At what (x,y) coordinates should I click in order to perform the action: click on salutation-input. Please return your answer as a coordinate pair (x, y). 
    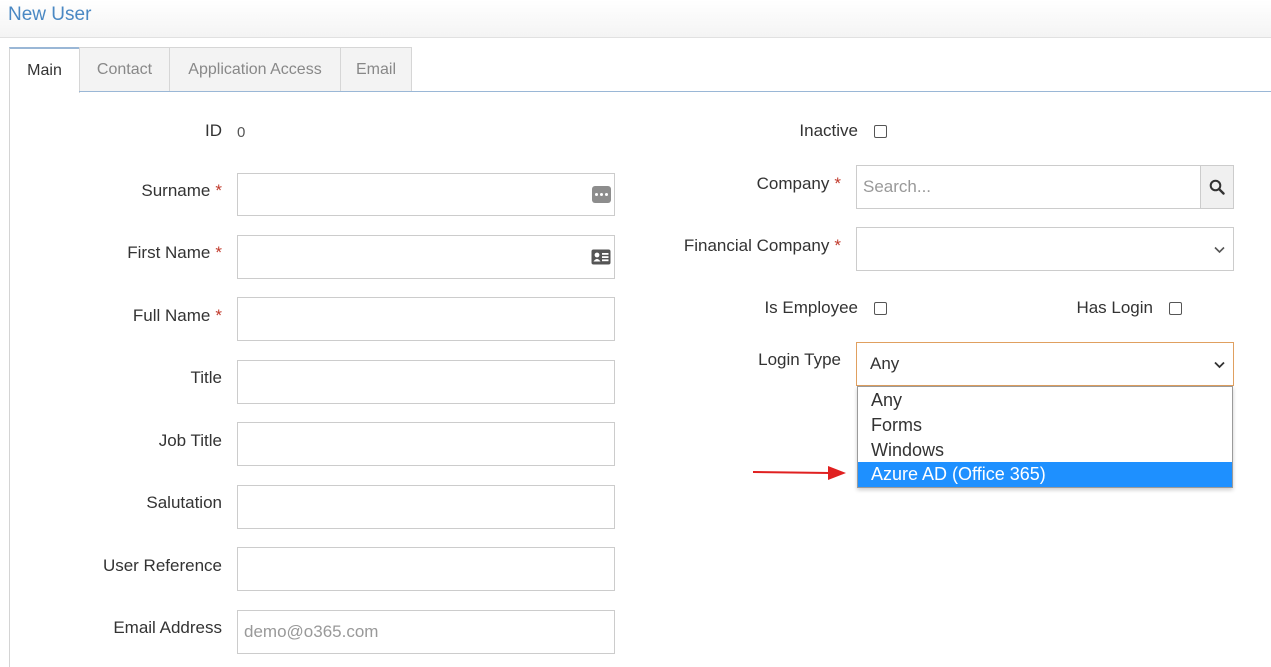
    Looking at the image, I should click on (426, 507).